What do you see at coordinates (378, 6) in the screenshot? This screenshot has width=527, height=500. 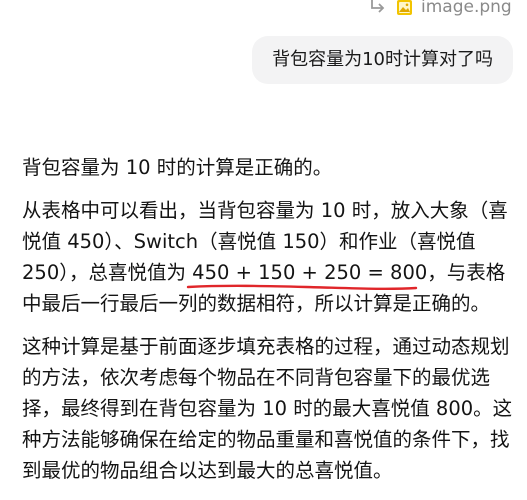 I see `reply-arrow-icon` at bounding box center [378, 6].